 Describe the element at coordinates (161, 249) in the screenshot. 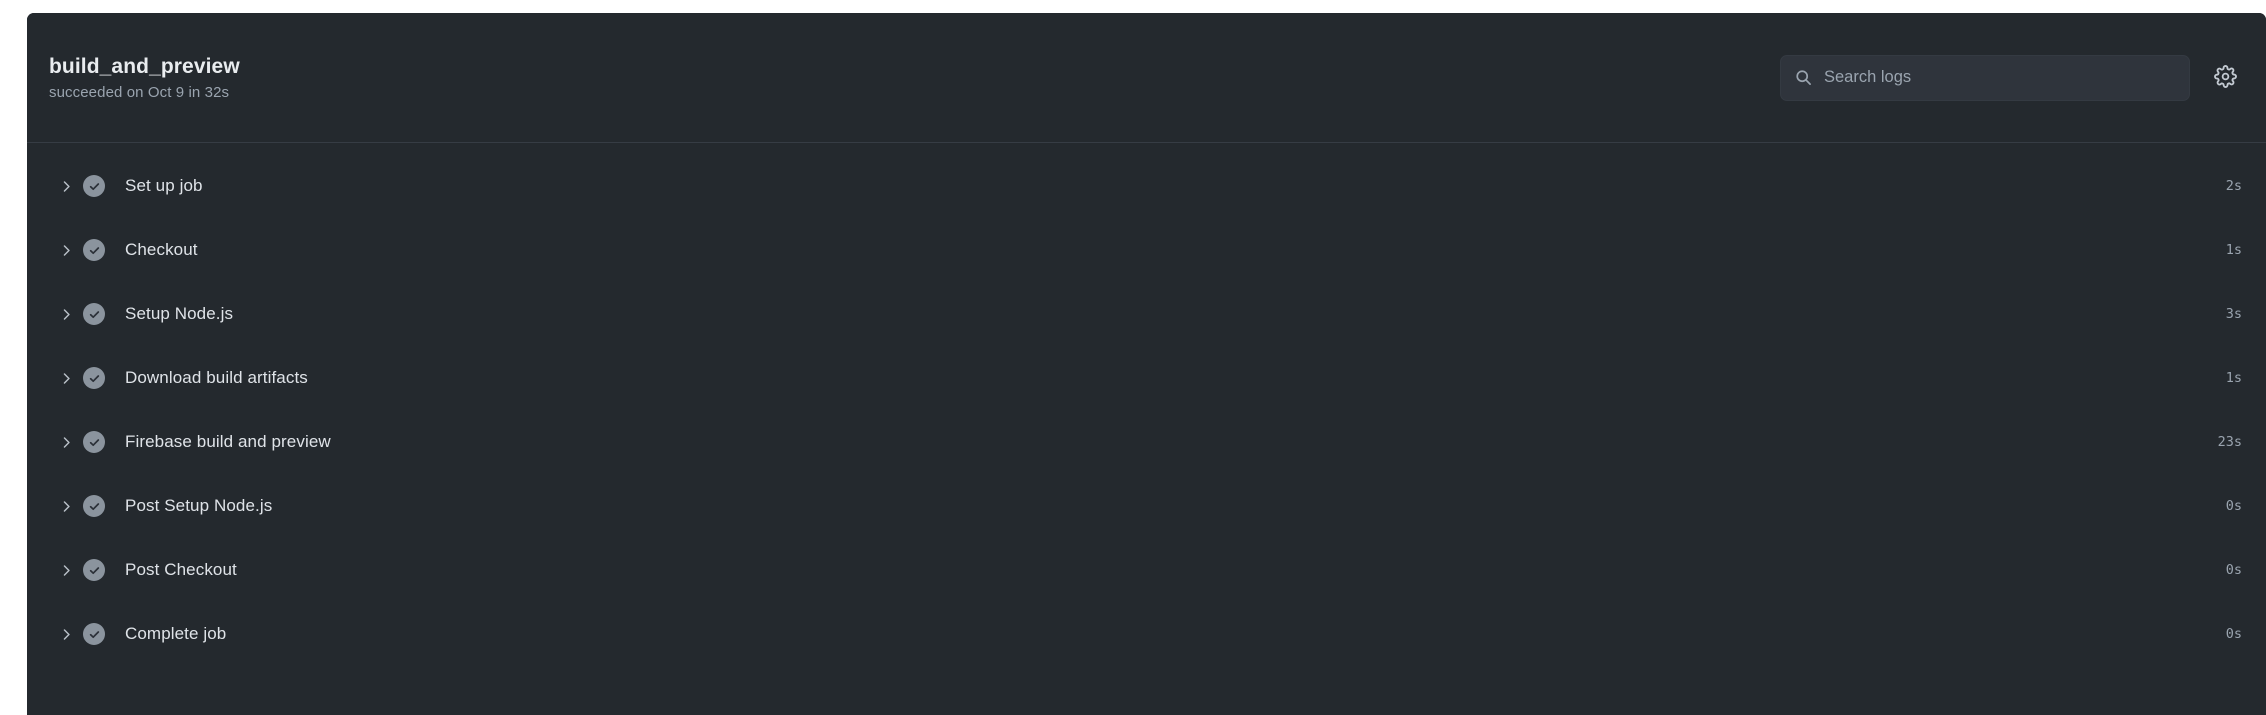

I see `step-name: Checkout` at that location.